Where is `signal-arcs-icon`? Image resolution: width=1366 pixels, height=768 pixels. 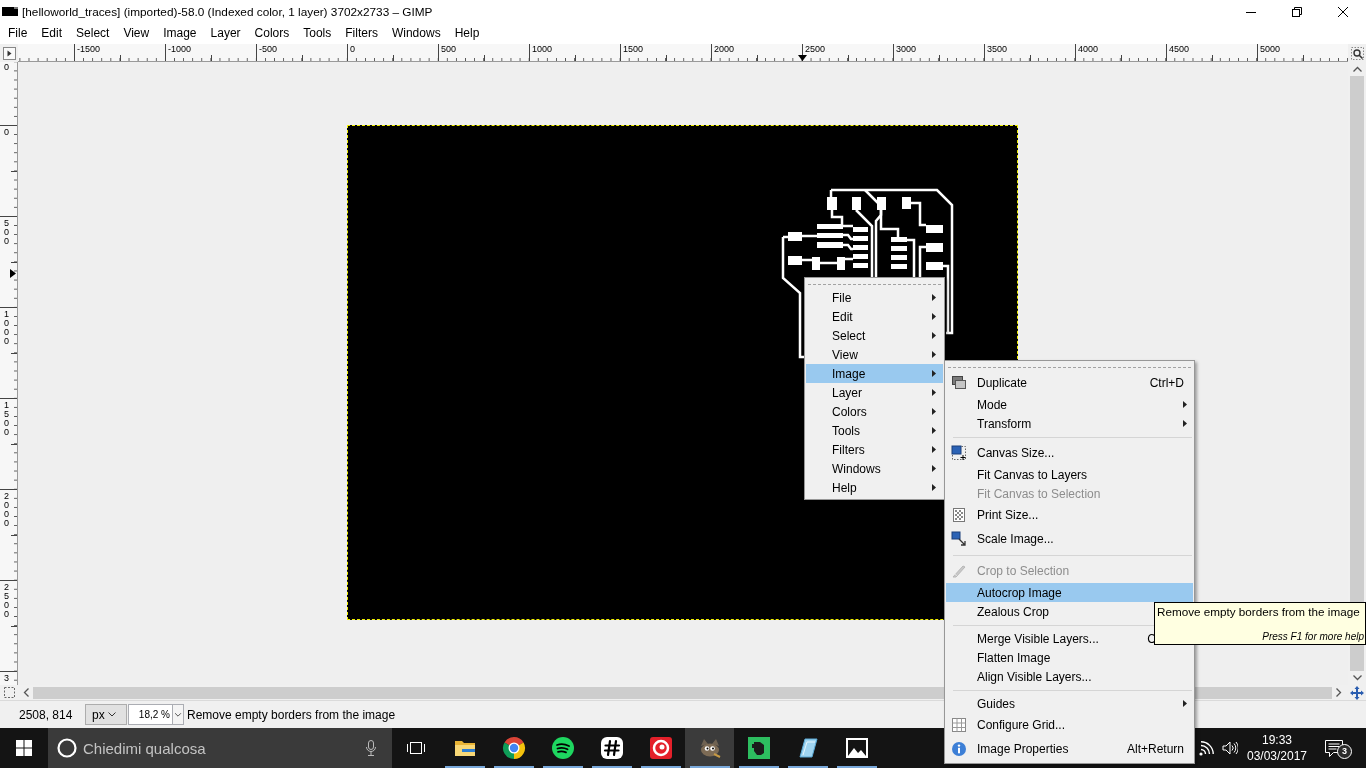
signal-arcs-icon is located at coordinates (1206, 748).